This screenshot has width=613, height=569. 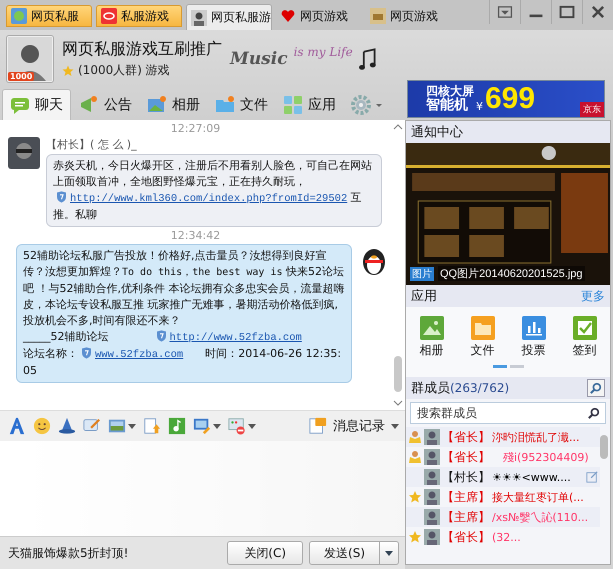 I want to click on send-button: 发送(S), so click(x=344, y=553).